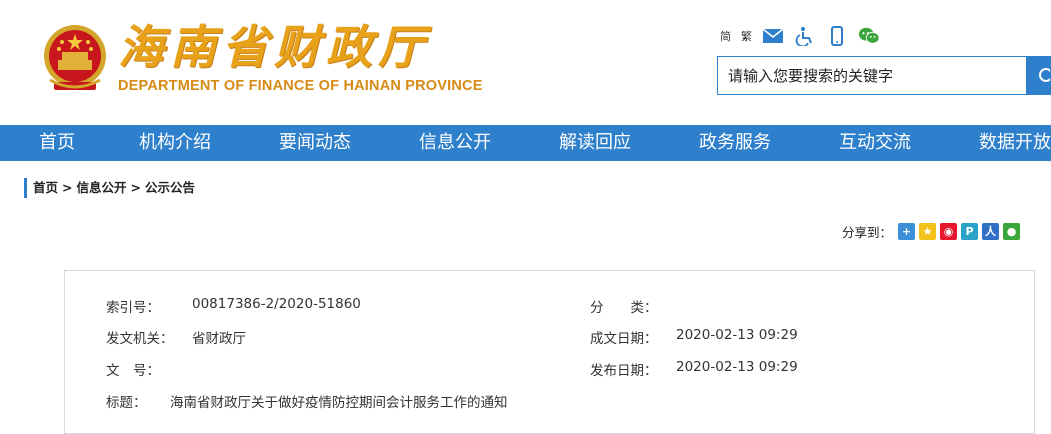  What do you see at coordinates (75, 59) in the screenshot?
I see `national-emblem-icon` at bounding box center [75, 59].